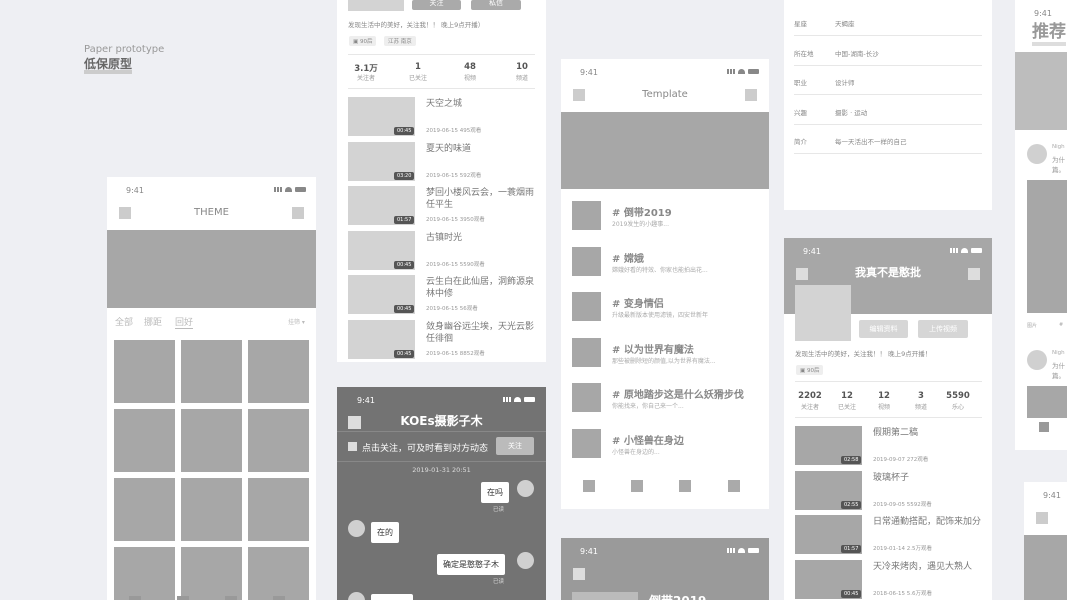 This screenshot has height=600, width=1067. What do you see at coordinates (648, 439) in the screenshot?
I see `topic-title: # 小怪兽在身边` at bounding box center [648, 439].